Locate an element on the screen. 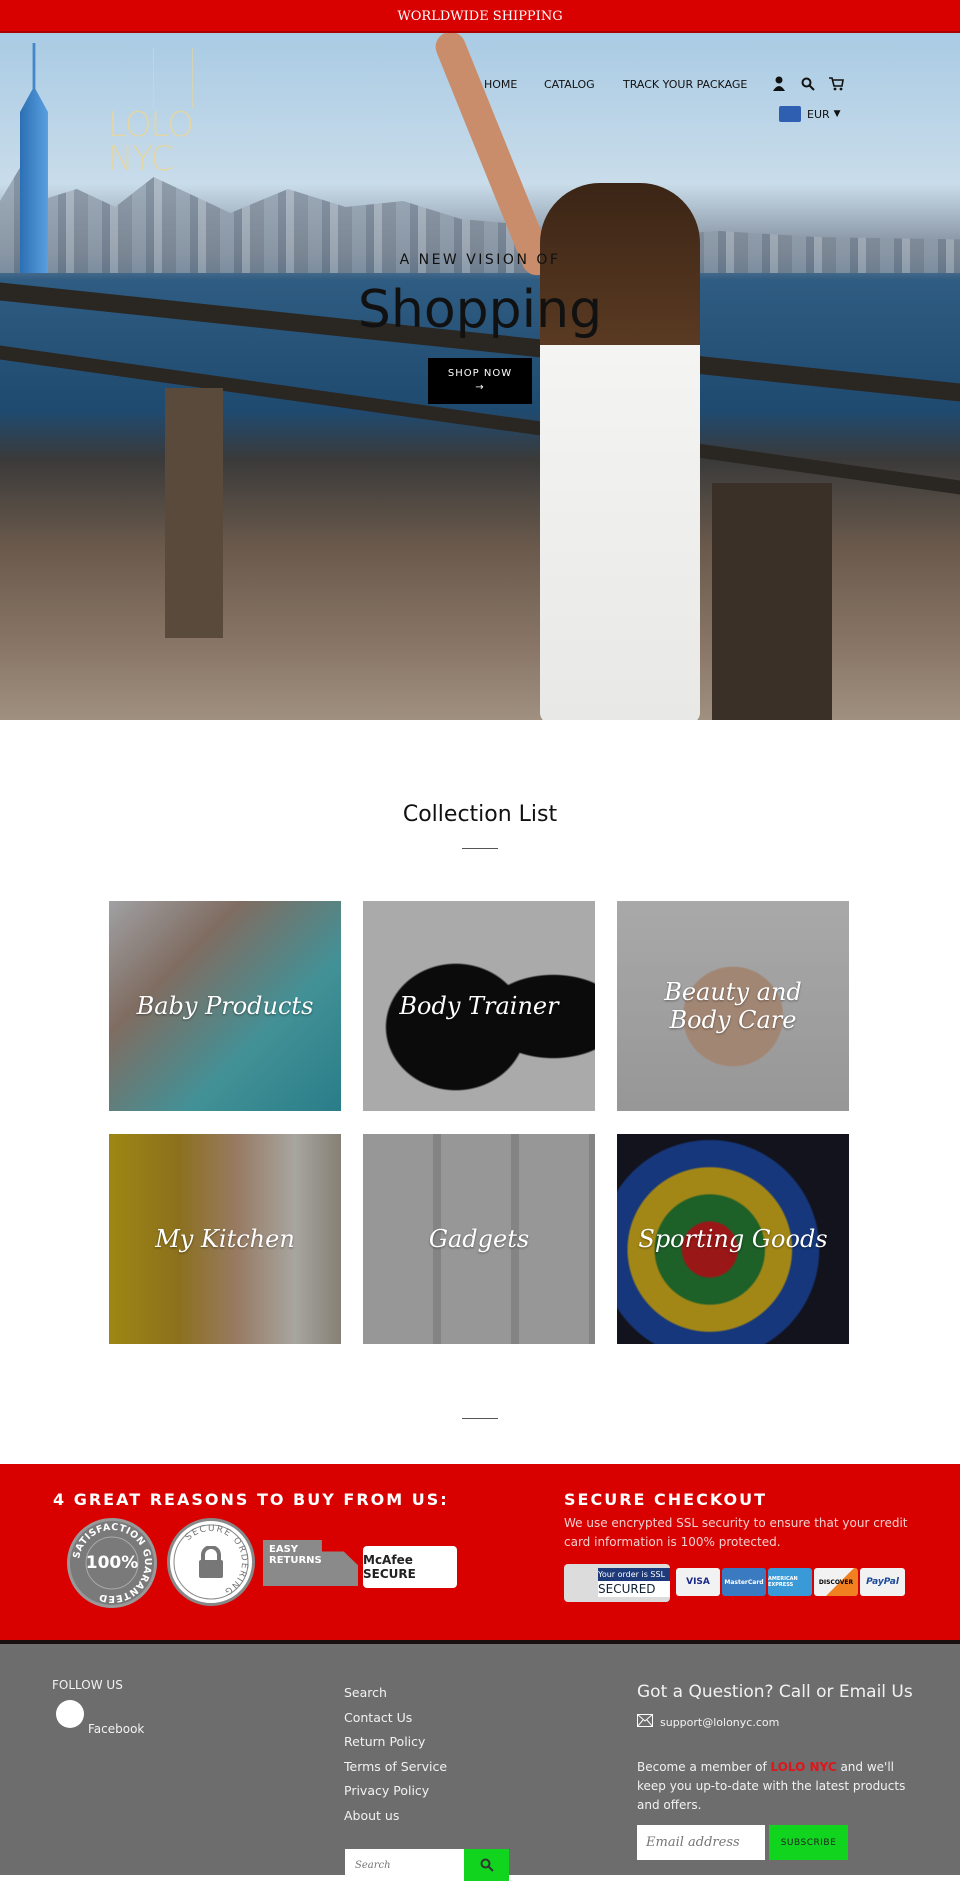 The width and height of the screenshot is (960, 1881). collection-sporting-goods: Sporting Goods is located at coordinates (733, 1239).